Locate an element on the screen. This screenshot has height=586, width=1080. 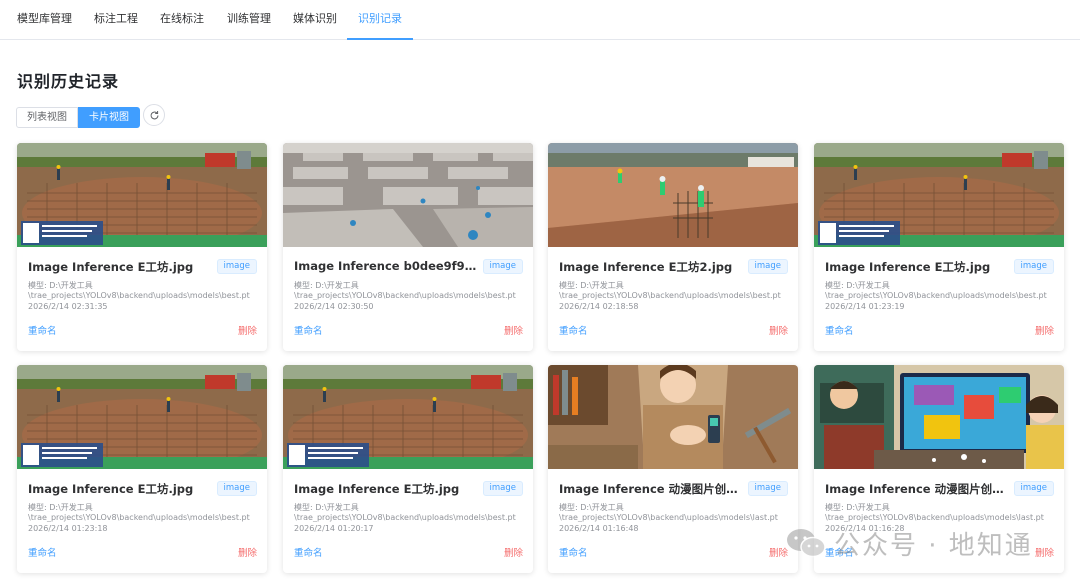
nav-tab-online-annotation: 在线标注 is located at coordinates (182, 20).